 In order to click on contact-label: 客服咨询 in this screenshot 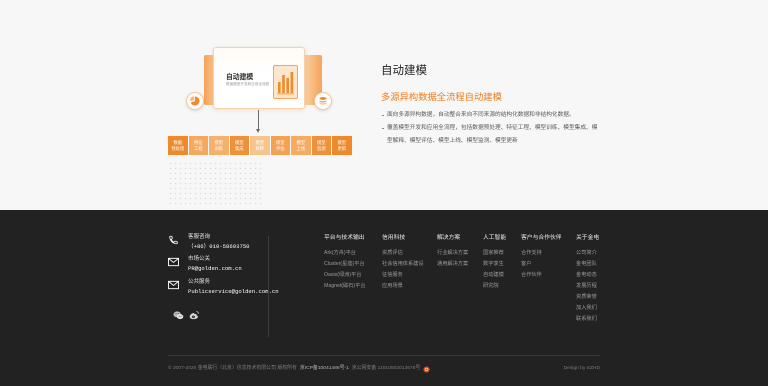, I will do `click(199, 237)`.